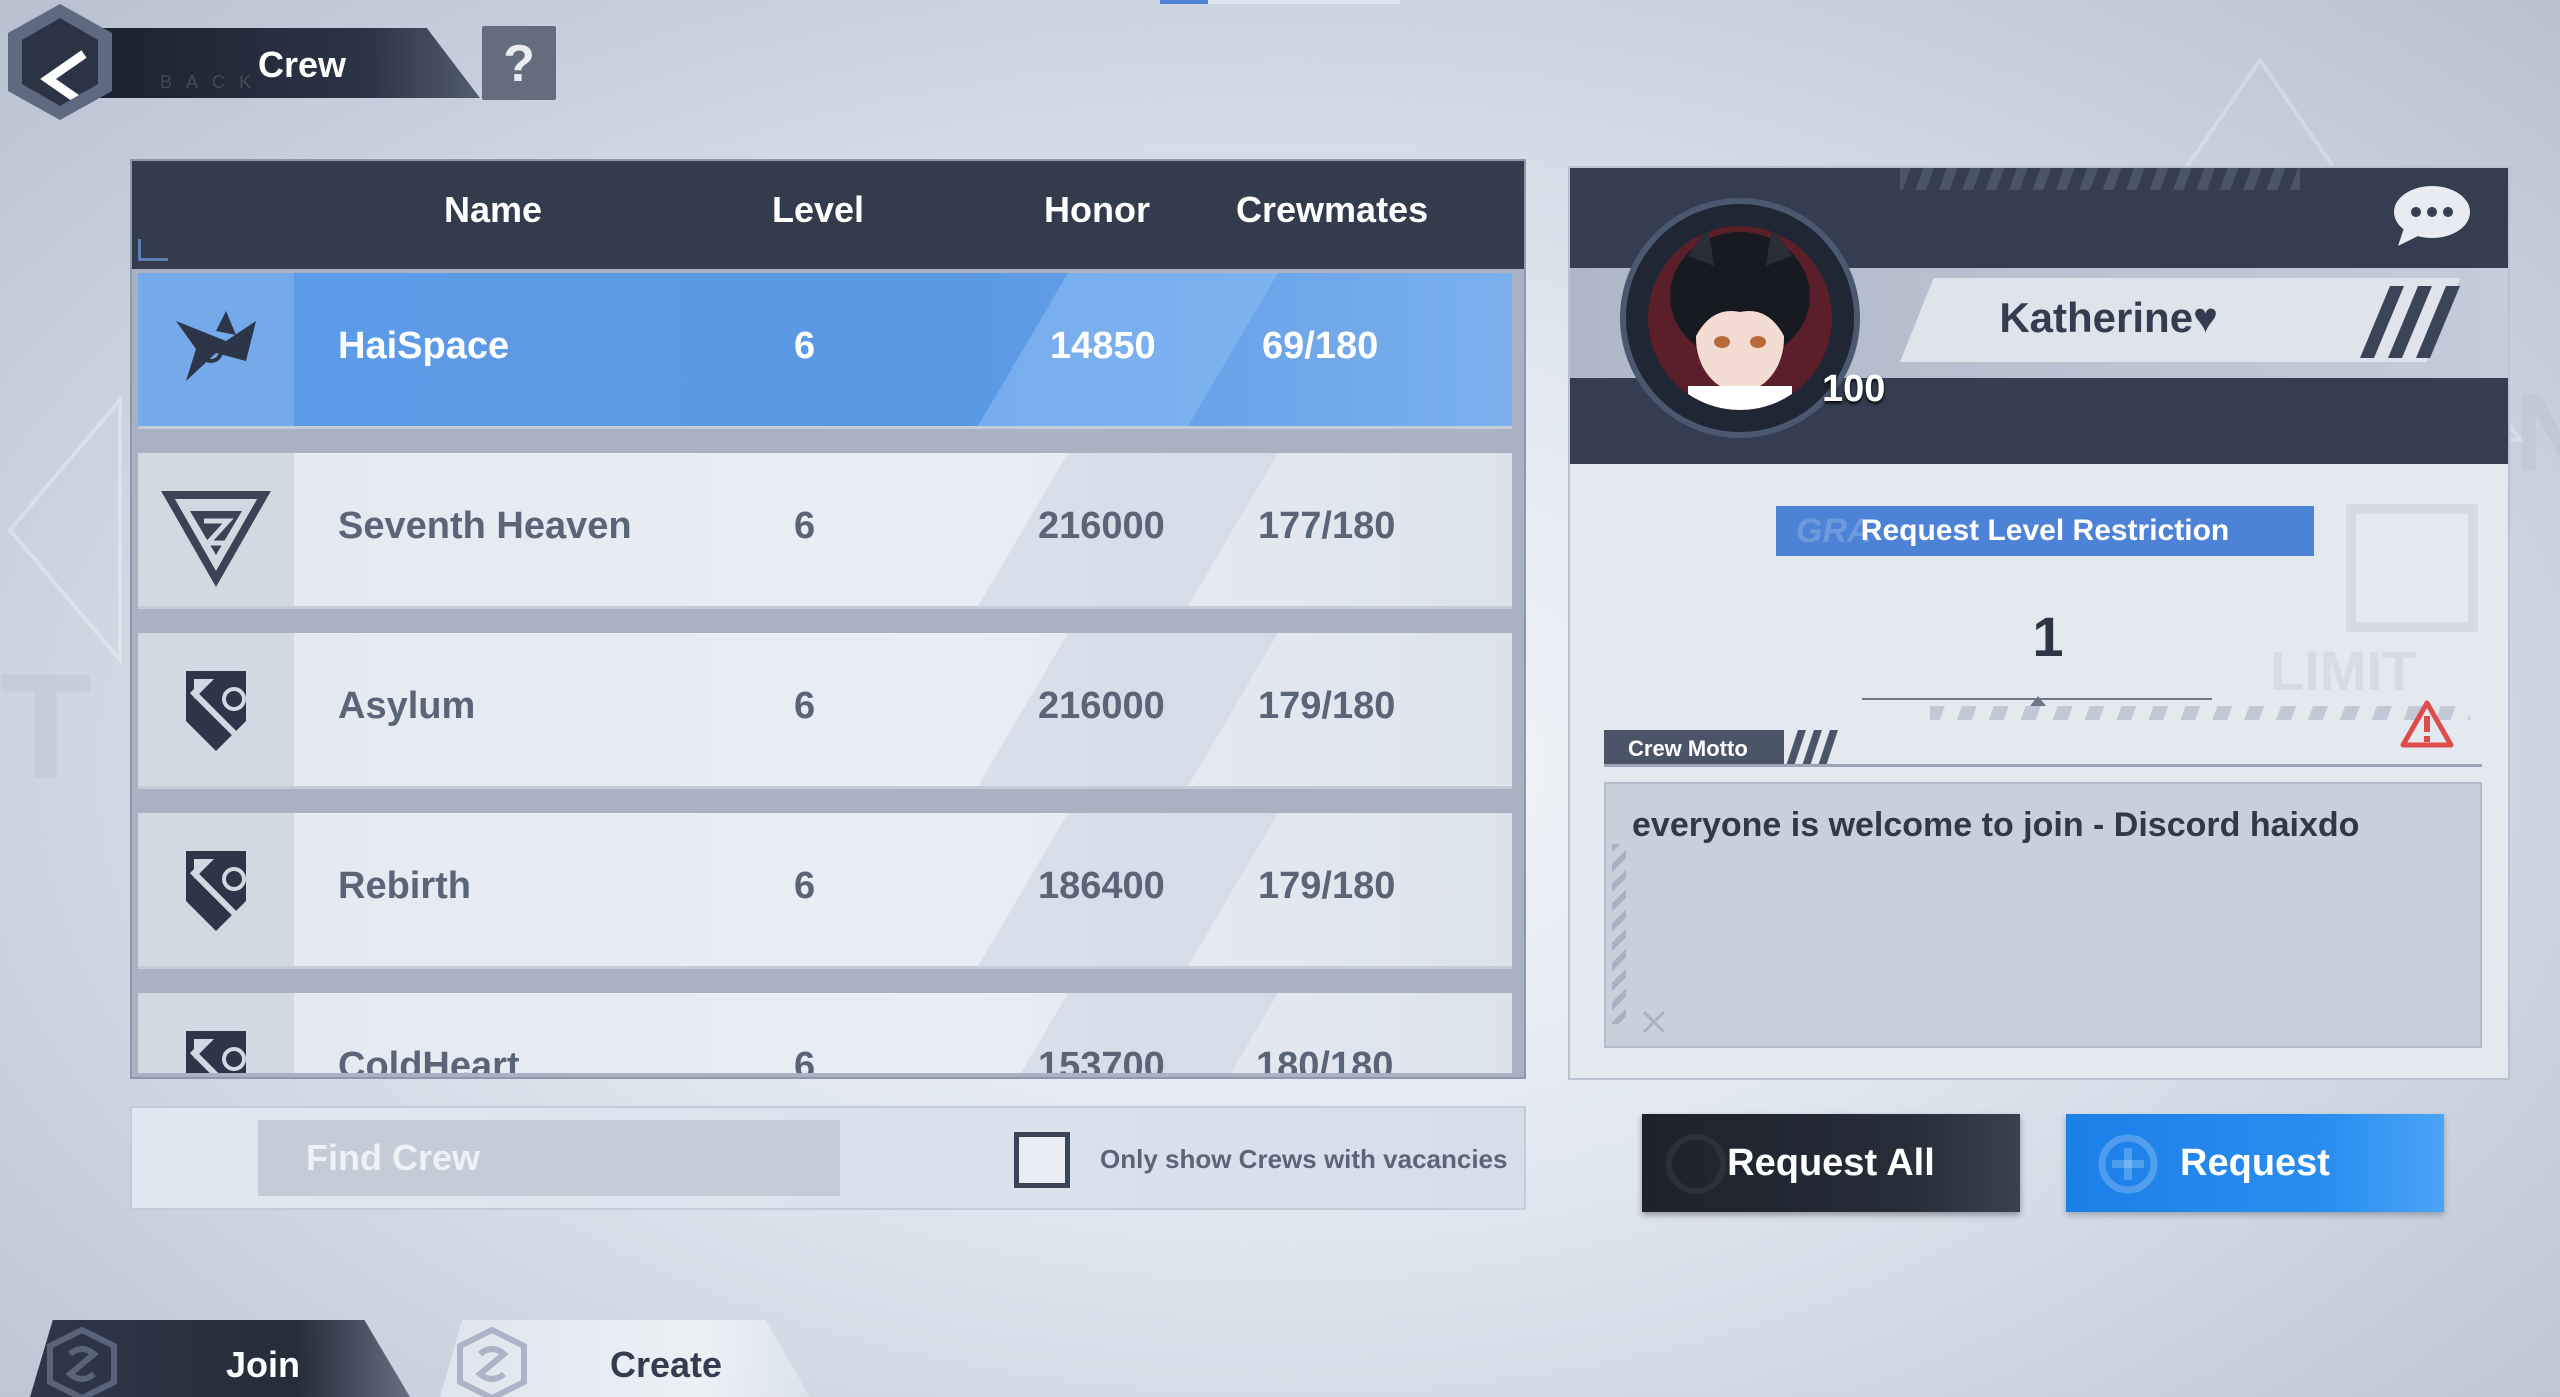 Image resolution: width=2560 pixels, height=1397 pixels. I want to click on crew-row: Asylum 6 216000 179/180, so click(825, 711).